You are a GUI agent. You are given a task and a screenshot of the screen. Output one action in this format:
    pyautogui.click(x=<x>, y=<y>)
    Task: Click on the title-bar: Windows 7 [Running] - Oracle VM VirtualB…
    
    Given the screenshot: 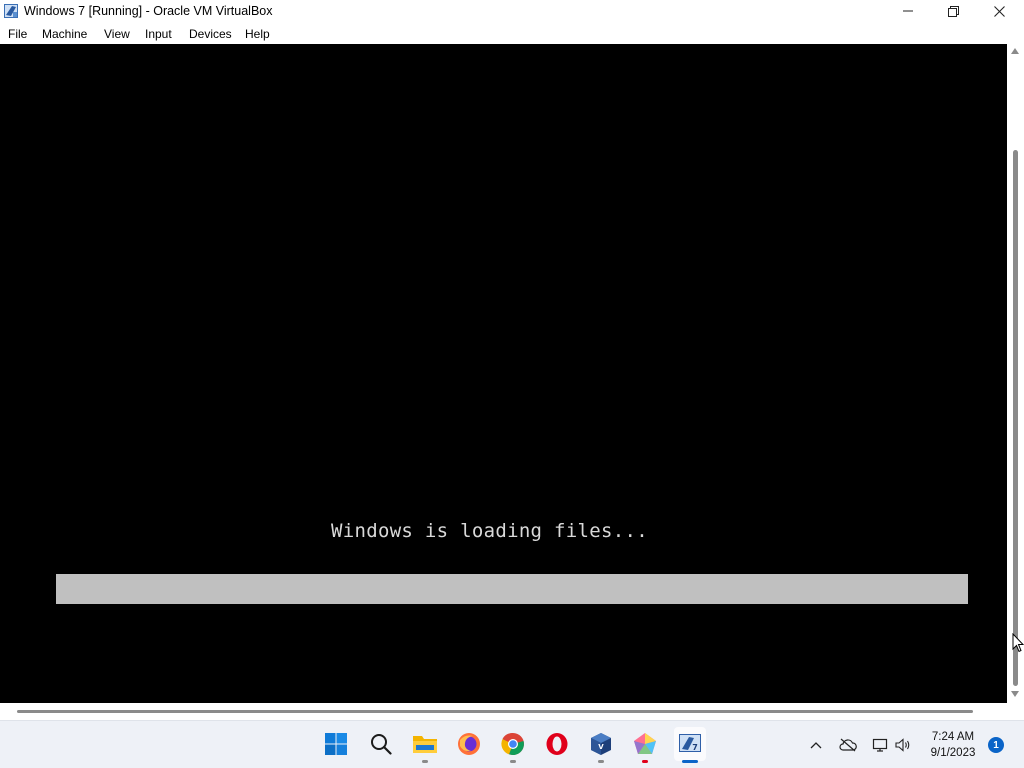 What is the action you would take?
    pyautogui.click(x=512, y=11)
    